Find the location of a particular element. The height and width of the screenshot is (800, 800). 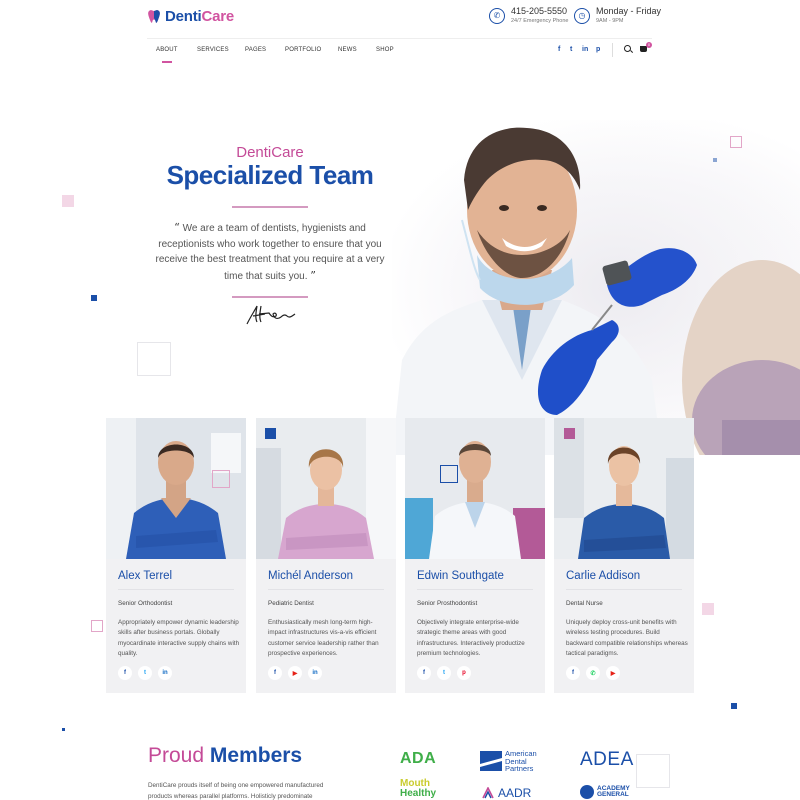

aadr-mark-icon is located at coordinates (488, 793).